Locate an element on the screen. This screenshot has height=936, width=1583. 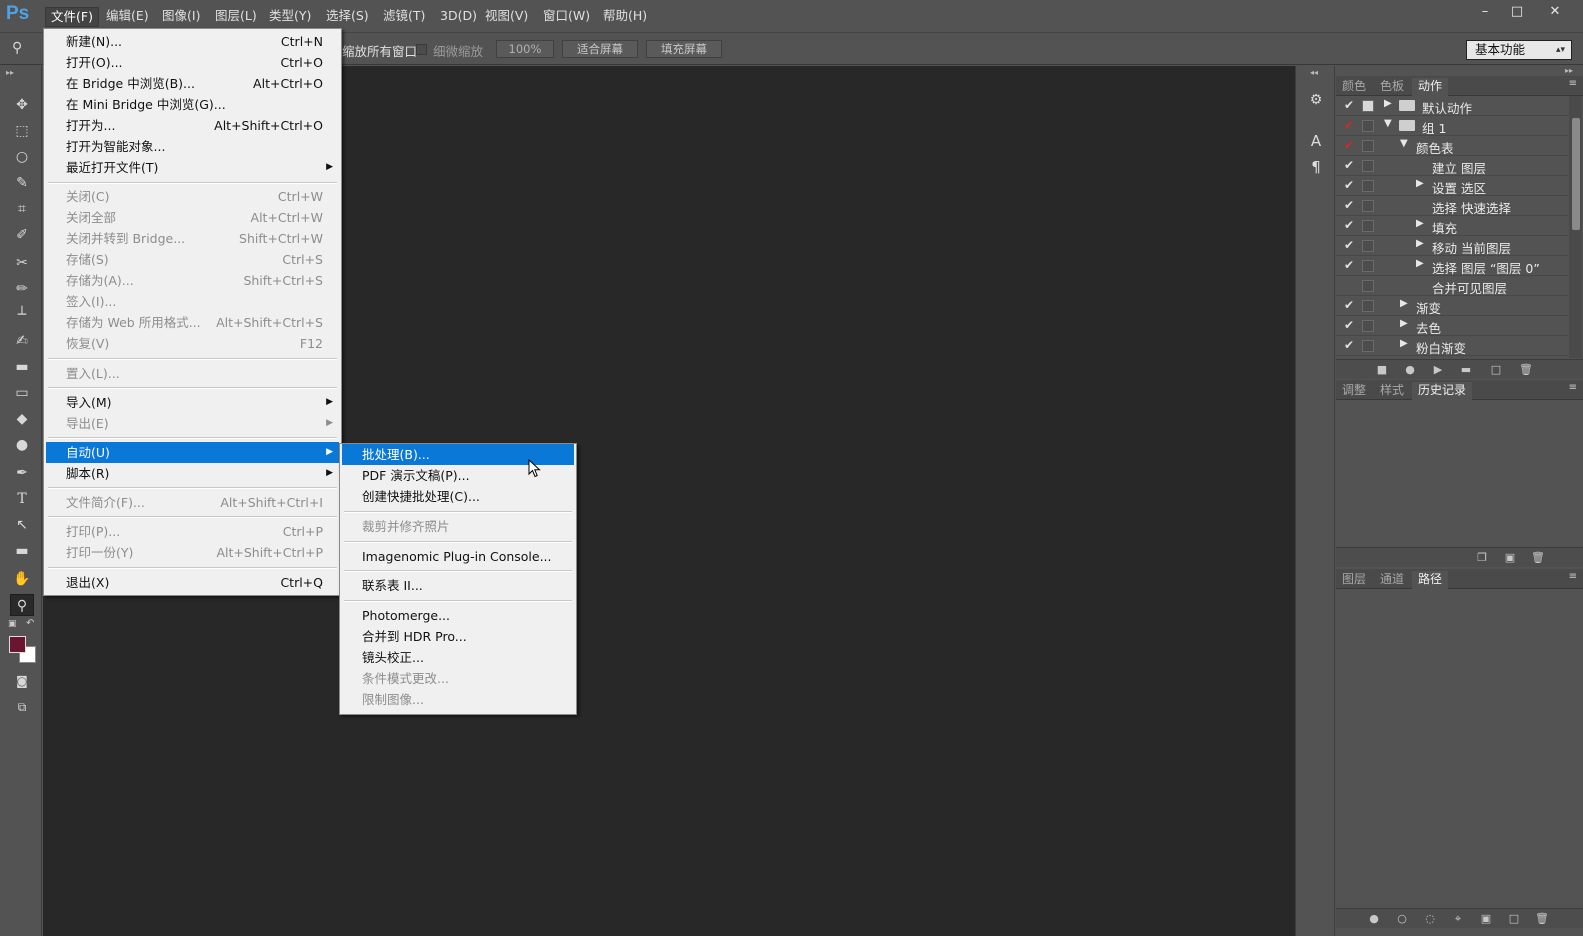
menu-layer: 图层(L) is located at coordinates (236, 17).